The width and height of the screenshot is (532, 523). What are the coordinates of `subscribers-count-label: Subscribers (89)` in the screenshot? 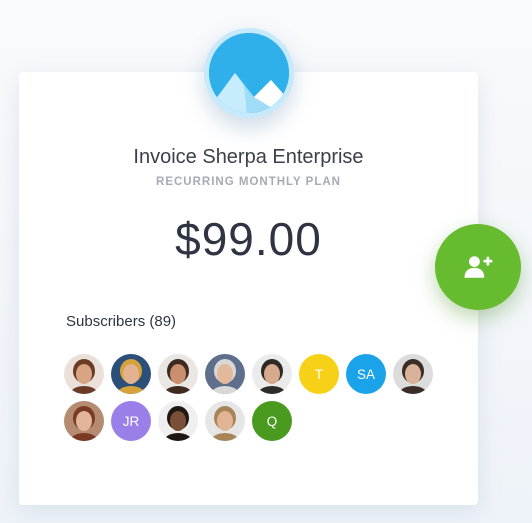 It's located at (121, 321).